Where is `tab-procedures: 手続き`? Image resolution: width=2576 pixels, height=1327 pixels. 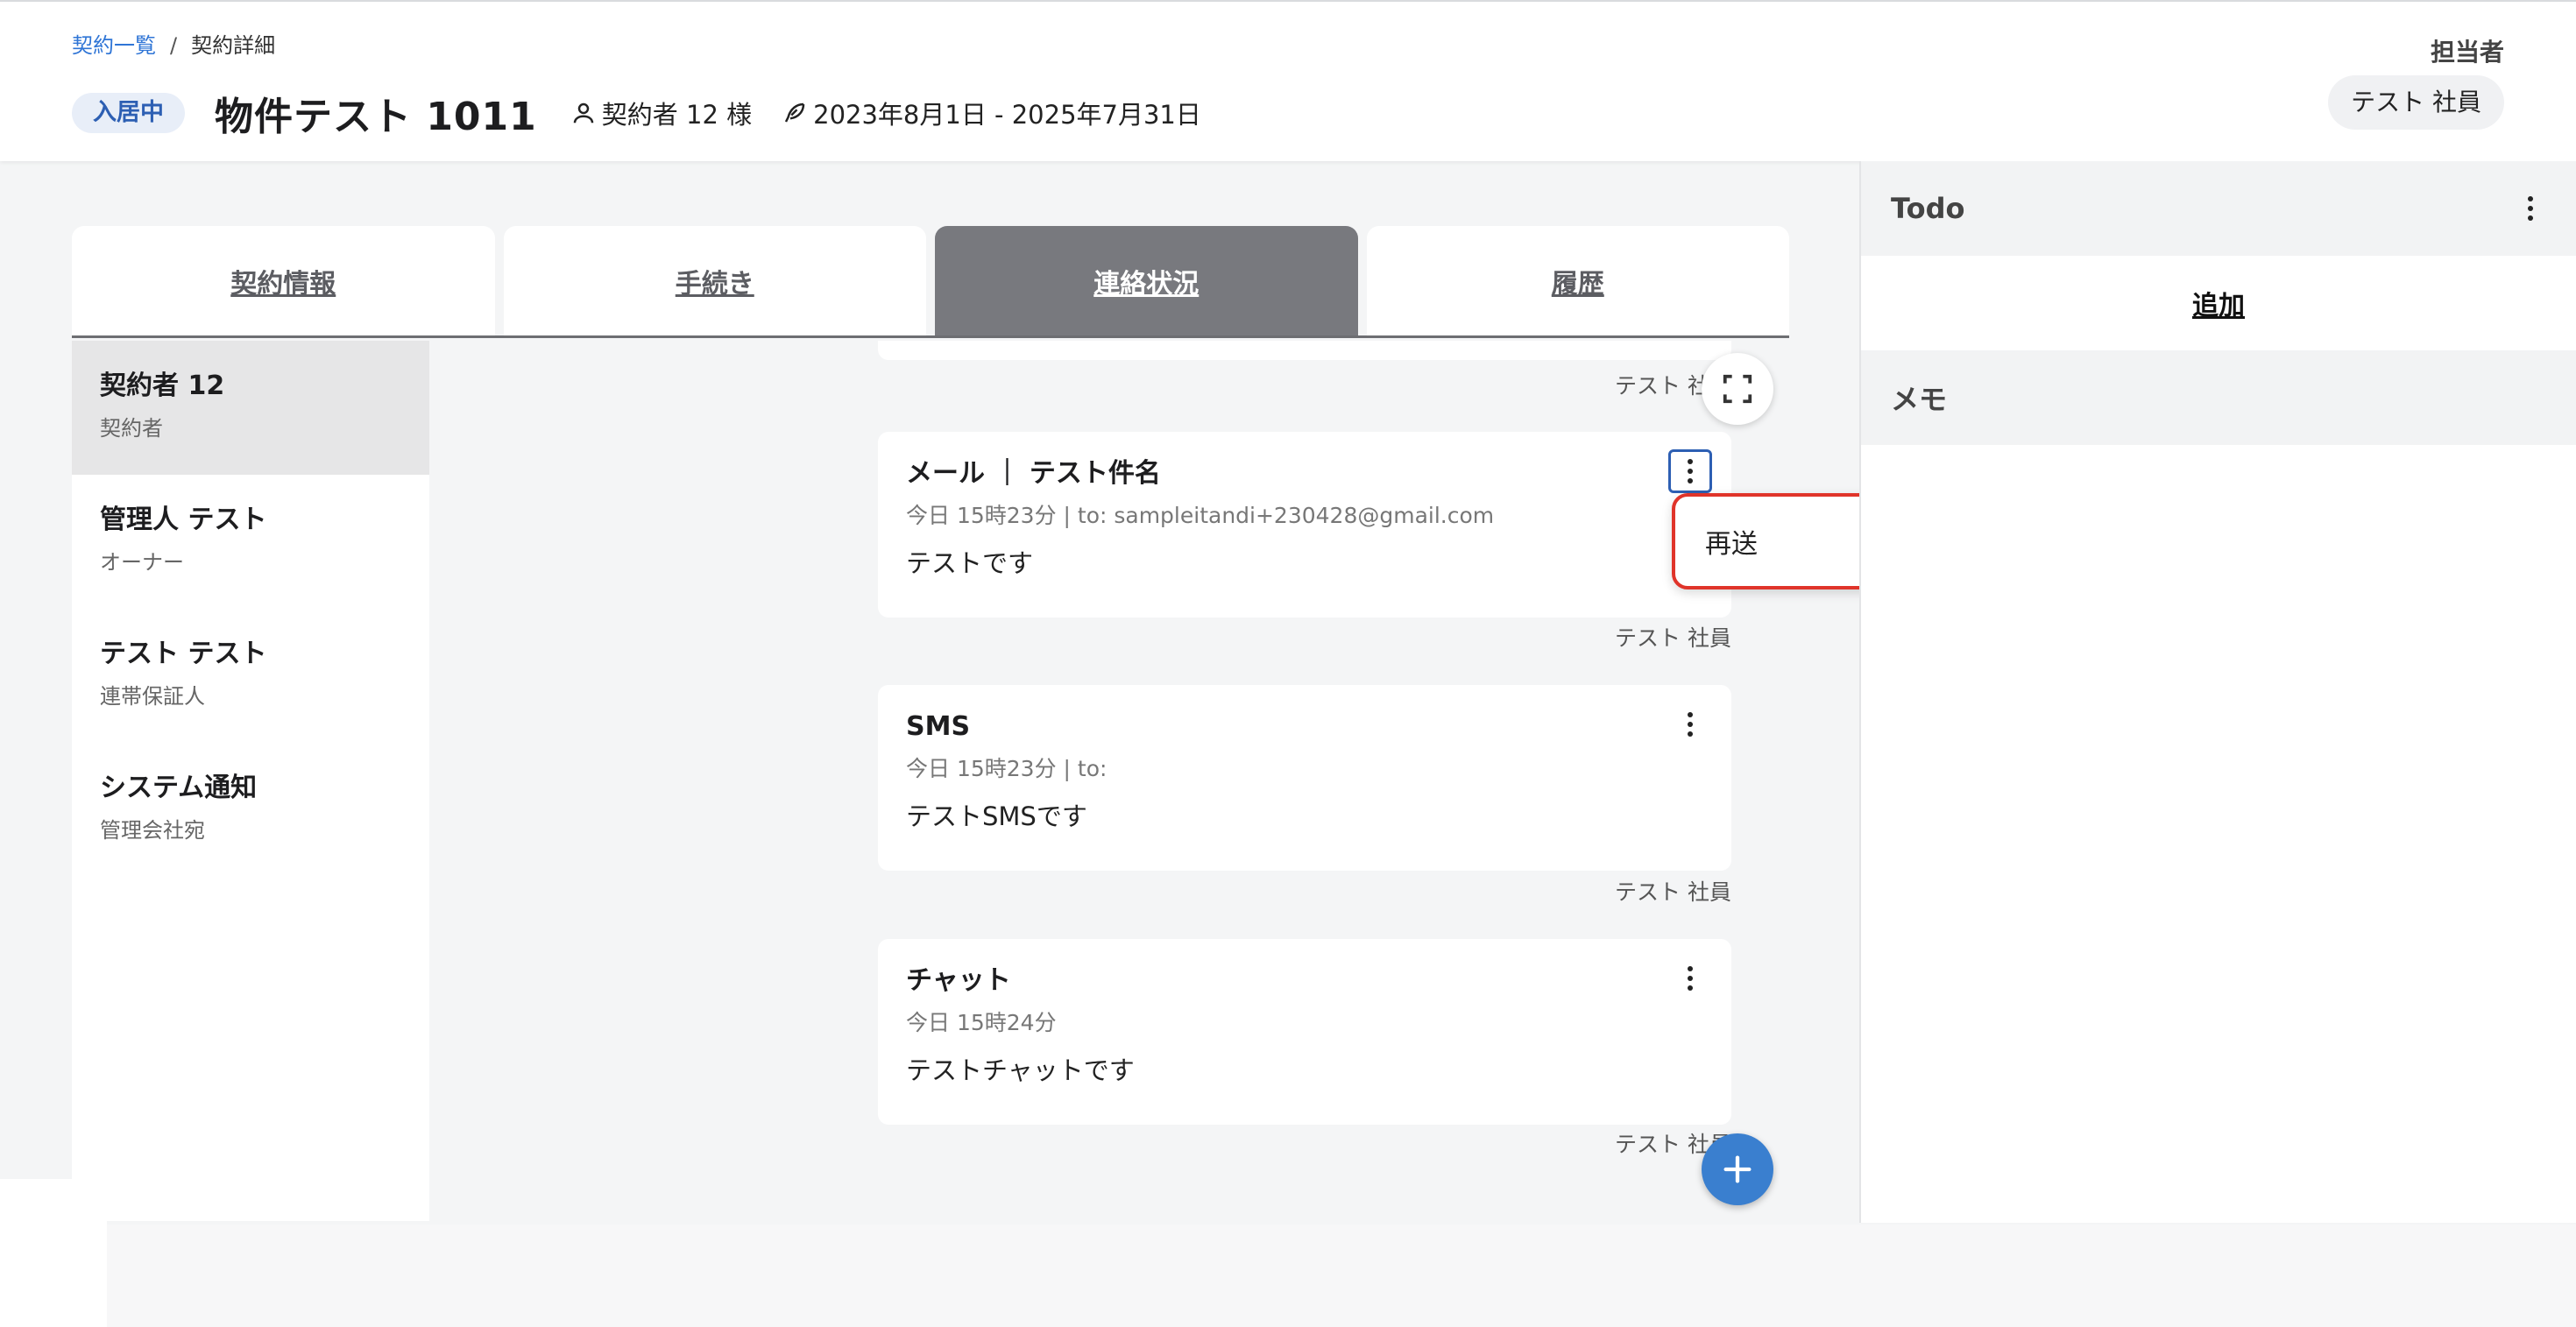
tab-procedures: 手続き is located at coordinates (714, 280).